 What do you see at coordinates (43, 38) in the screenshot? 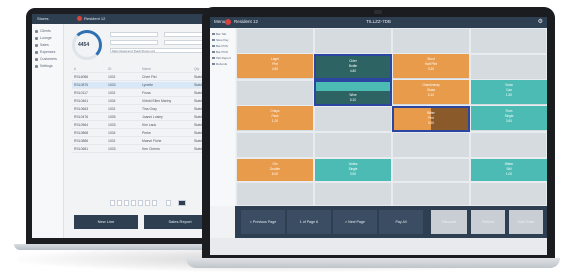
I see `sidebar-item: Lounge` at bounding box center [43, 38].